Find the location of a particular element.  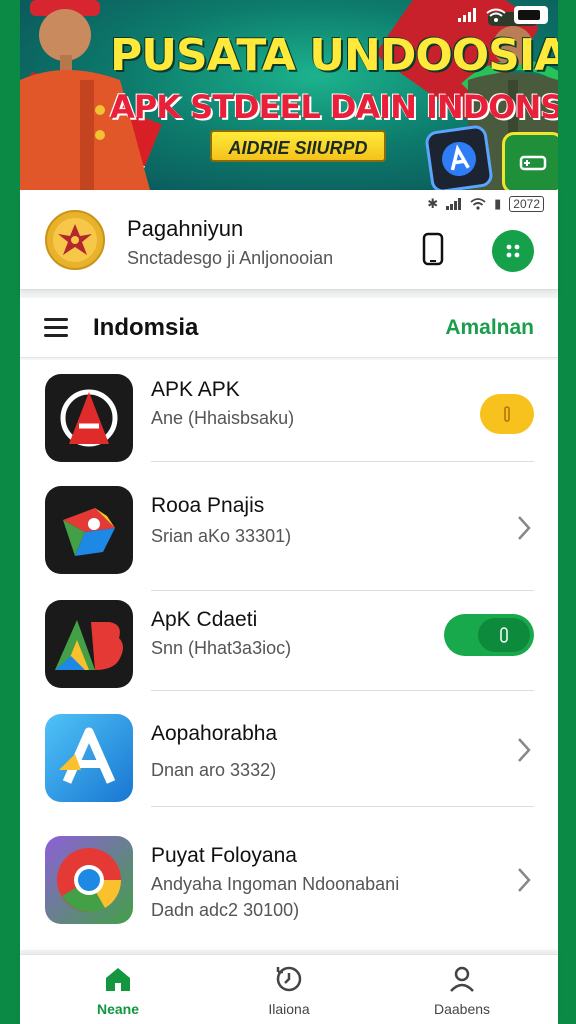

list-item: APK APK Ane (Hhaisbsaku) is located at coordinates (289, 417).